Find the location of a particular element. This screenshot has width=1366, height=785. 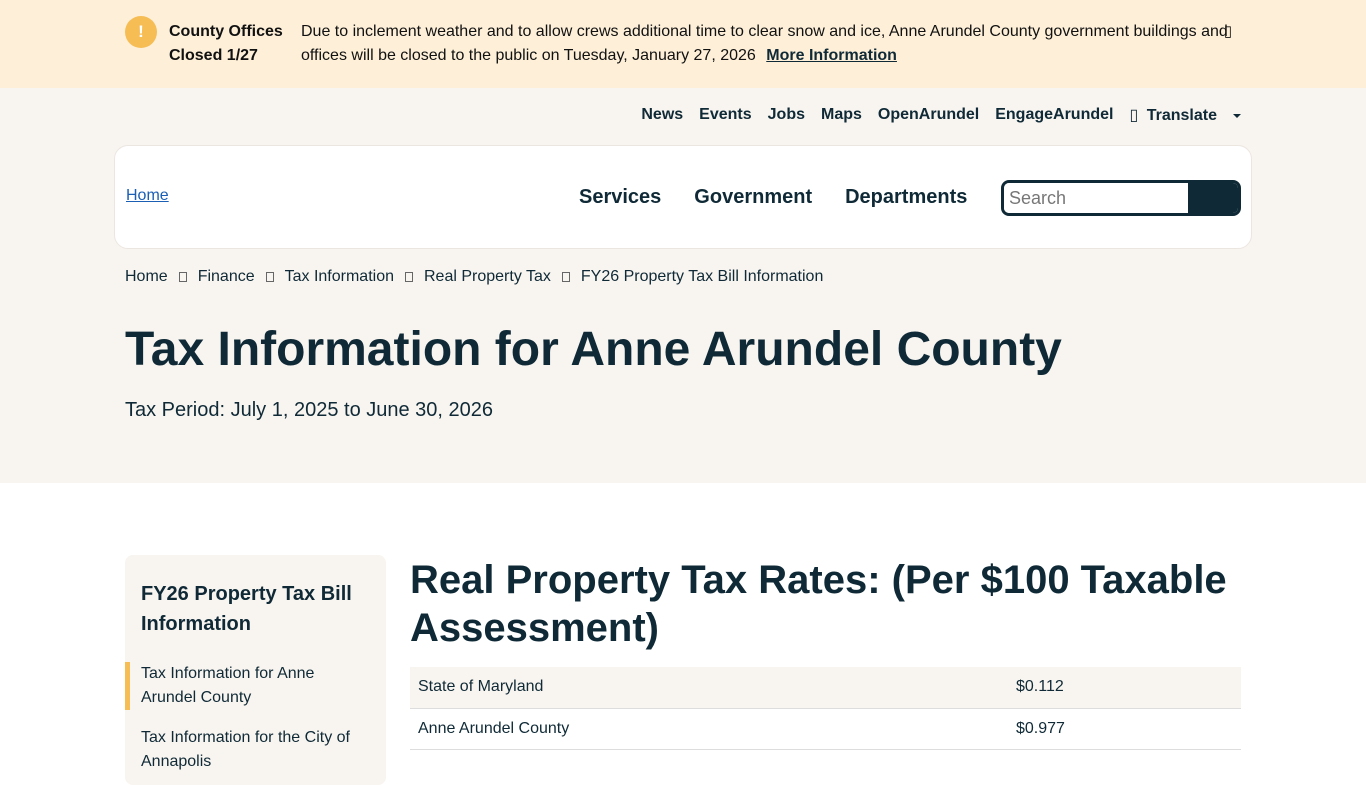

page-title: Tax Information for Anne Arundel County is located at coordinates (593, 349).